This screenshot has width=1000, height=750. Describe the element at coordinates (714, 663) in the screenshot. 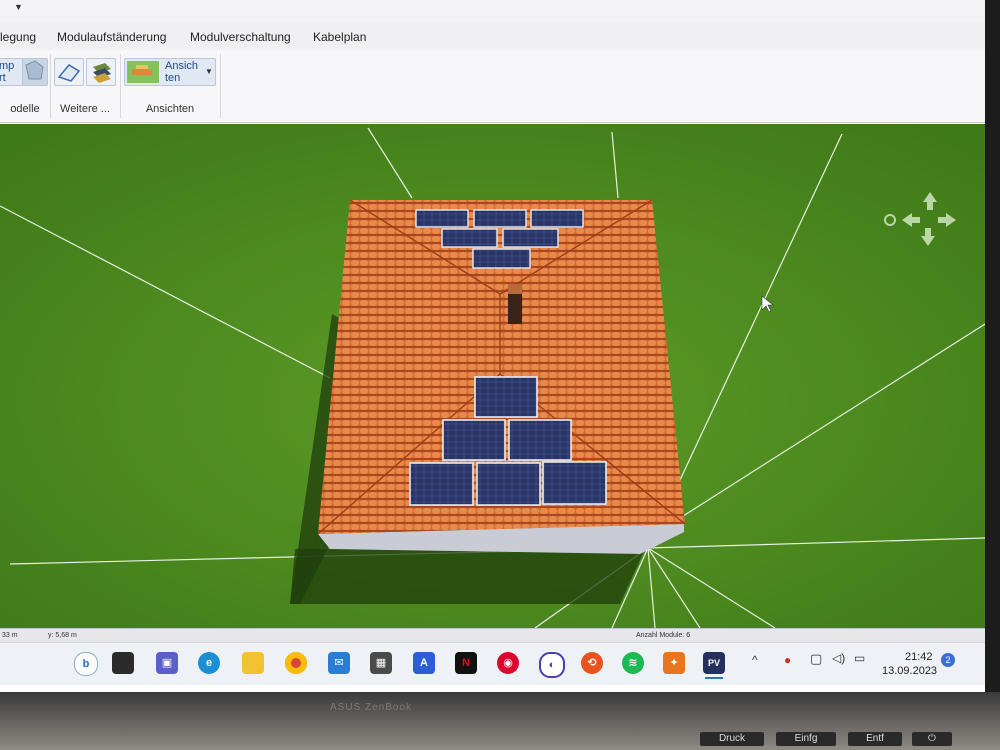

I see `pv-sol-icon: PV` at that location.